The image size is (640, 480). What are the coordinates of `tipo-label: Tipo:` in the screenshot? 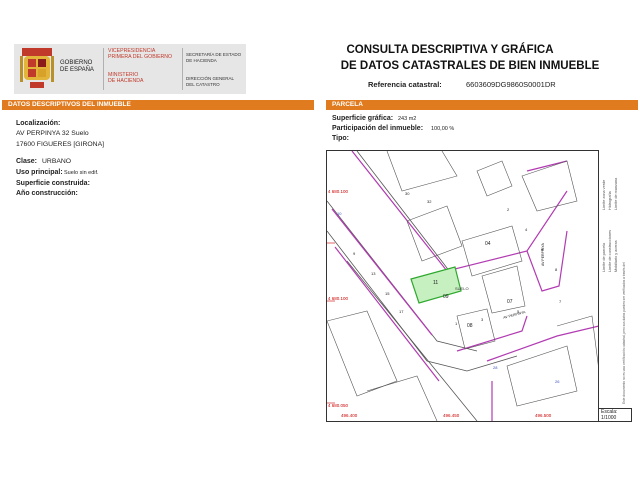 It's located at (340, 138).